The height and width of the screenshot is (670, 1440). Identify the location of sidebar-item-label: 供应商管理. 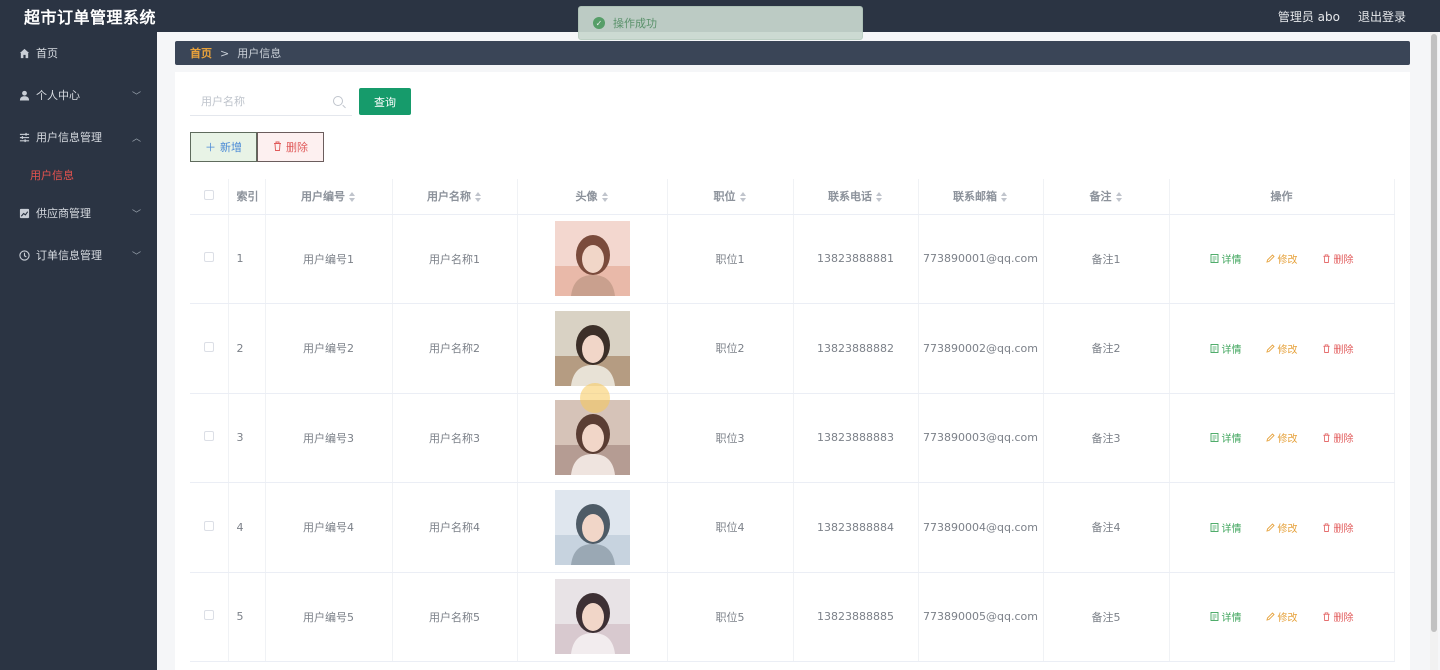
(63, 213).